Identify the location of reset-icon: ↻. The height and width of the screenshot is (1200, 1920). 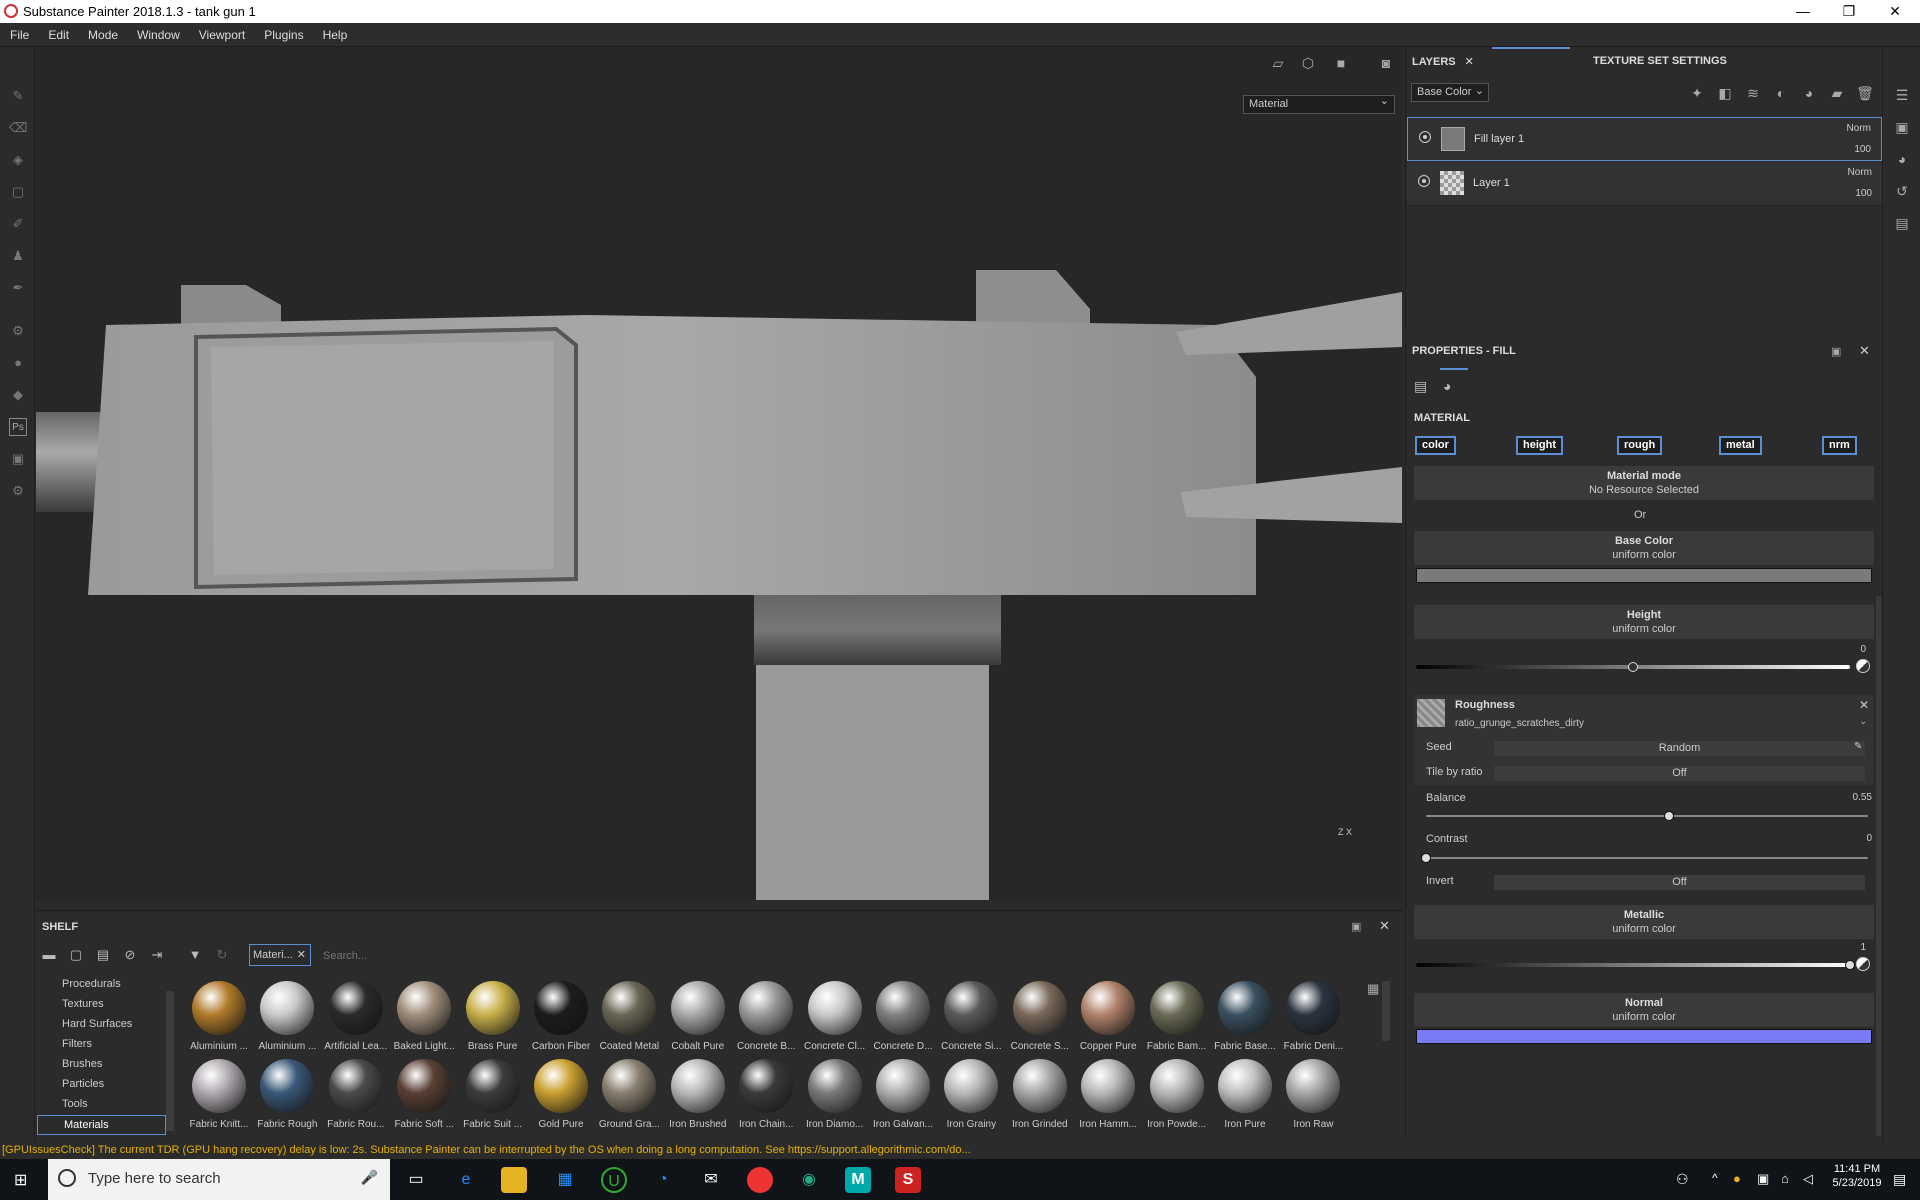
(222, 955).